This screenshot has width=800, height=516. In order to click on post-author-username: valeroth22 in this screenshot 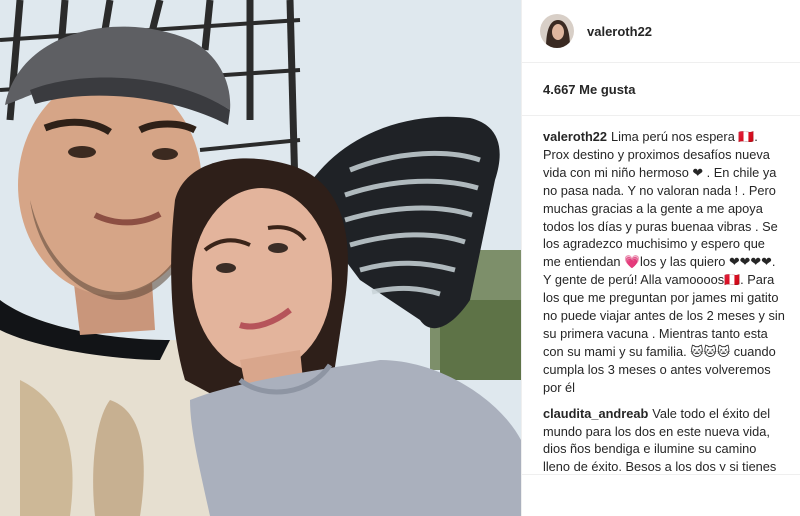, I will do `click(619, 31)`.